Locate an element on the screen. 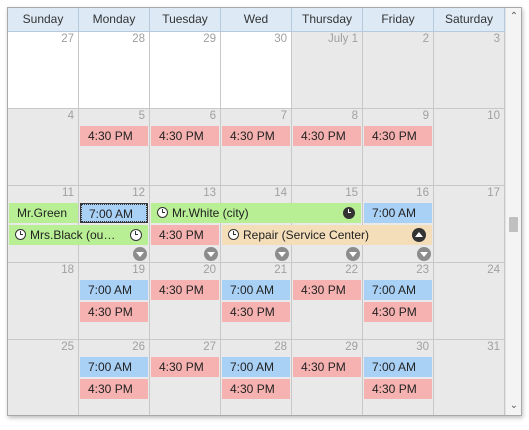  day-cell: 2 is located at coordinates (398, 70).